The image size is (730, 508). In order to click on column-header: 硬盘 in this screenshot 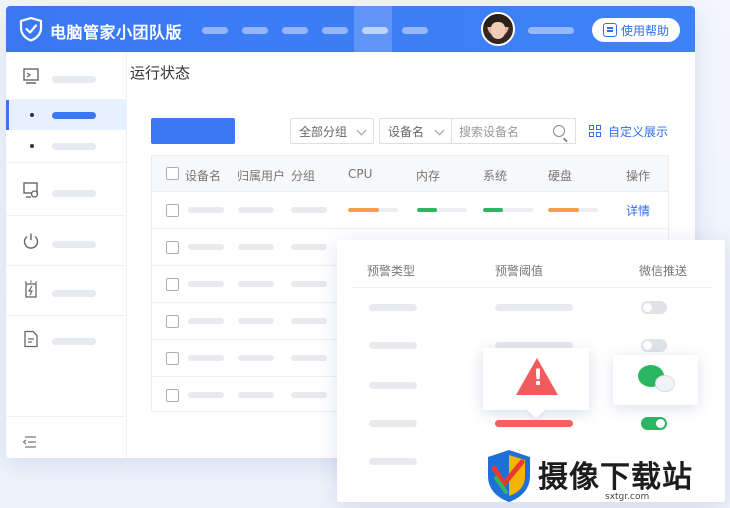, I will do `click(560, 176)`.